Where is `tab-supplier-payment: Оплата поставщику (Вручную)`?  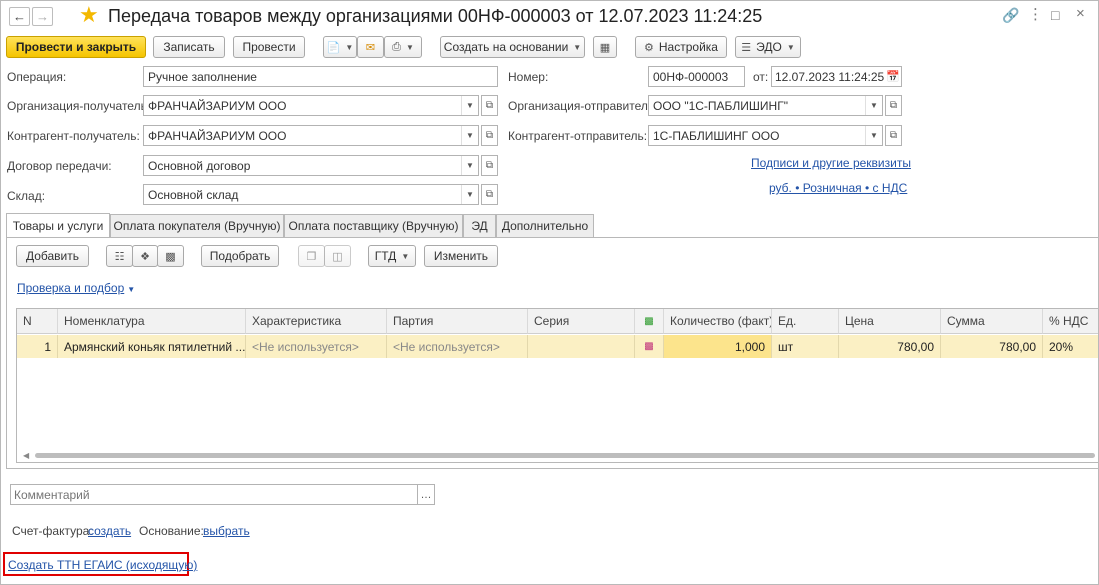
tab-supplier-payment: Оплата поставщику (Вручную) is located at coordinates (373, 225).